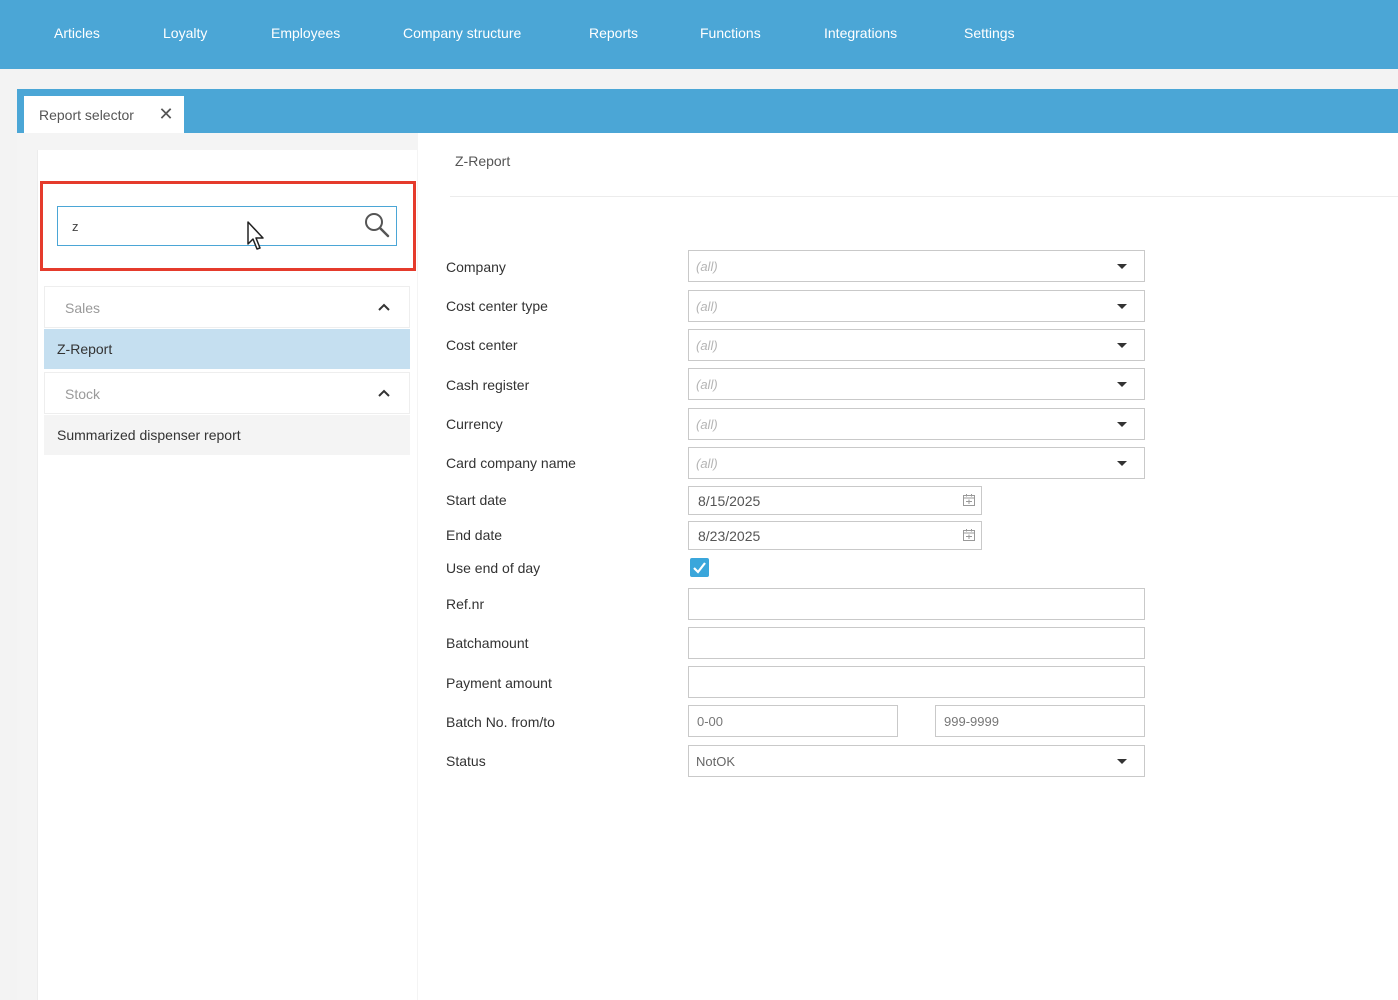 The width and height of the screenshot is (1398, 1000). What do you see at coordinates (474, 535) in the screenshot?
I see `end-date-label: End date` at bounding box center [474, 535].